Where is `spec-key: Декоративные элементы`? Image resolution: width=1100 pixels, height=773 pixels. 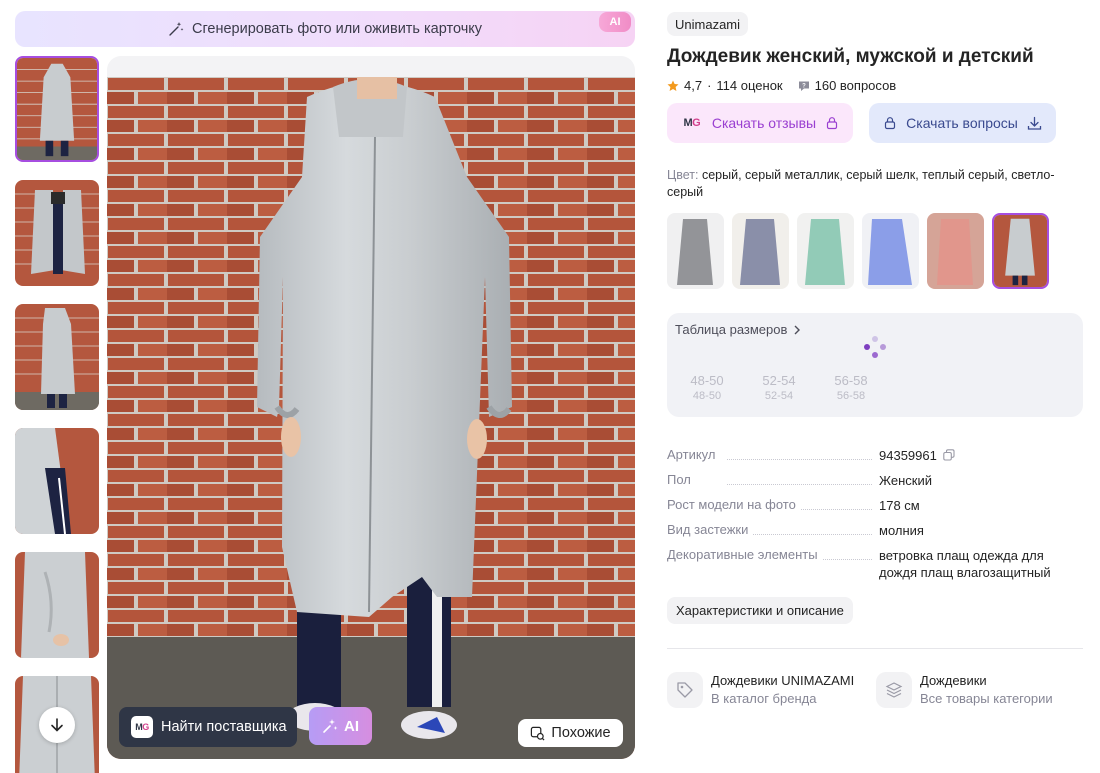
spec-key: Декоративные элементы is located at coordinates (744, 554).